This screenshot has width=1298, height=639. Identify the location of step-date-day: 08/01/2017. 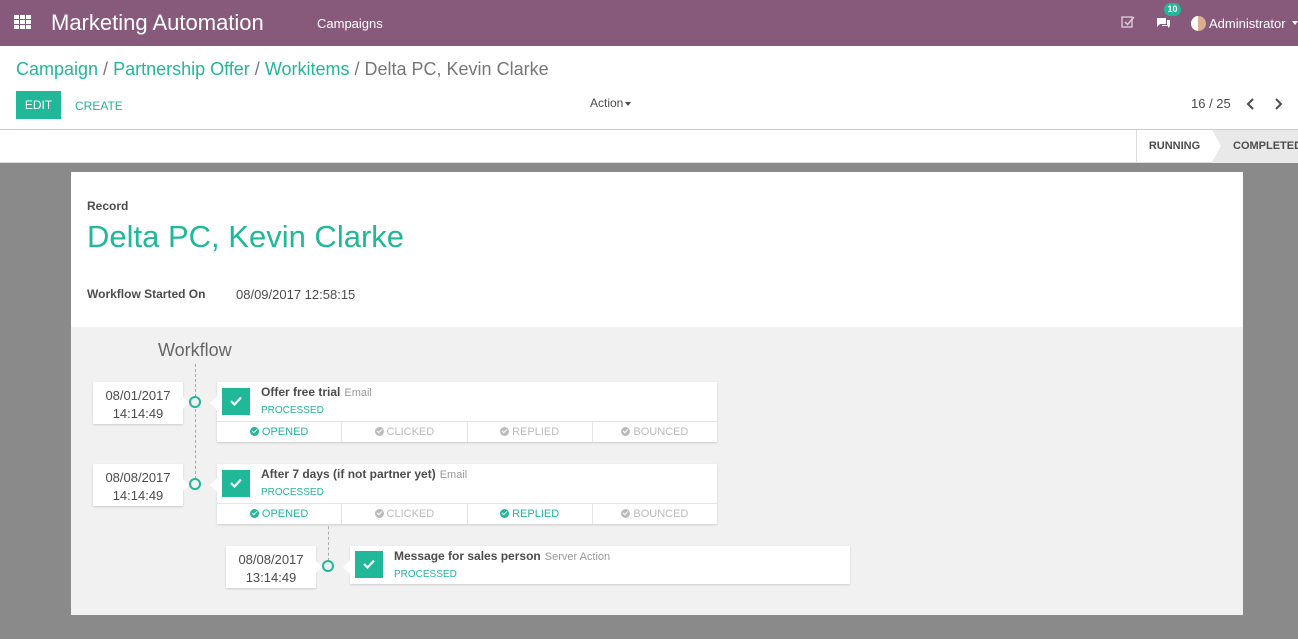
(138, 395).